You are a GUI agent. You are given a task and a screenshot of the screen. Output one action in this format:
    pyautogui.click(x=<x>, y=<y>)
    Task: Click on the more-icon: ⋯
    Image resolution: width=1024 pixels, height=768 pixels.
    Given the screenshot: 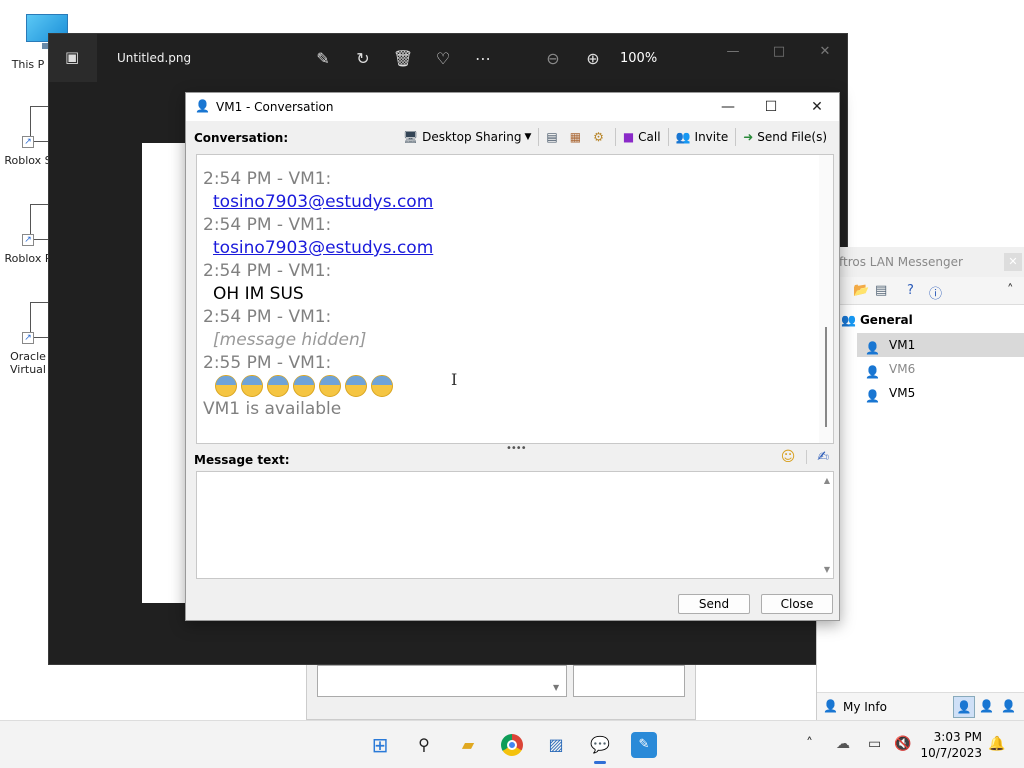 What is the action you would take?
    pyautogui.click(x=483, y=59)
    